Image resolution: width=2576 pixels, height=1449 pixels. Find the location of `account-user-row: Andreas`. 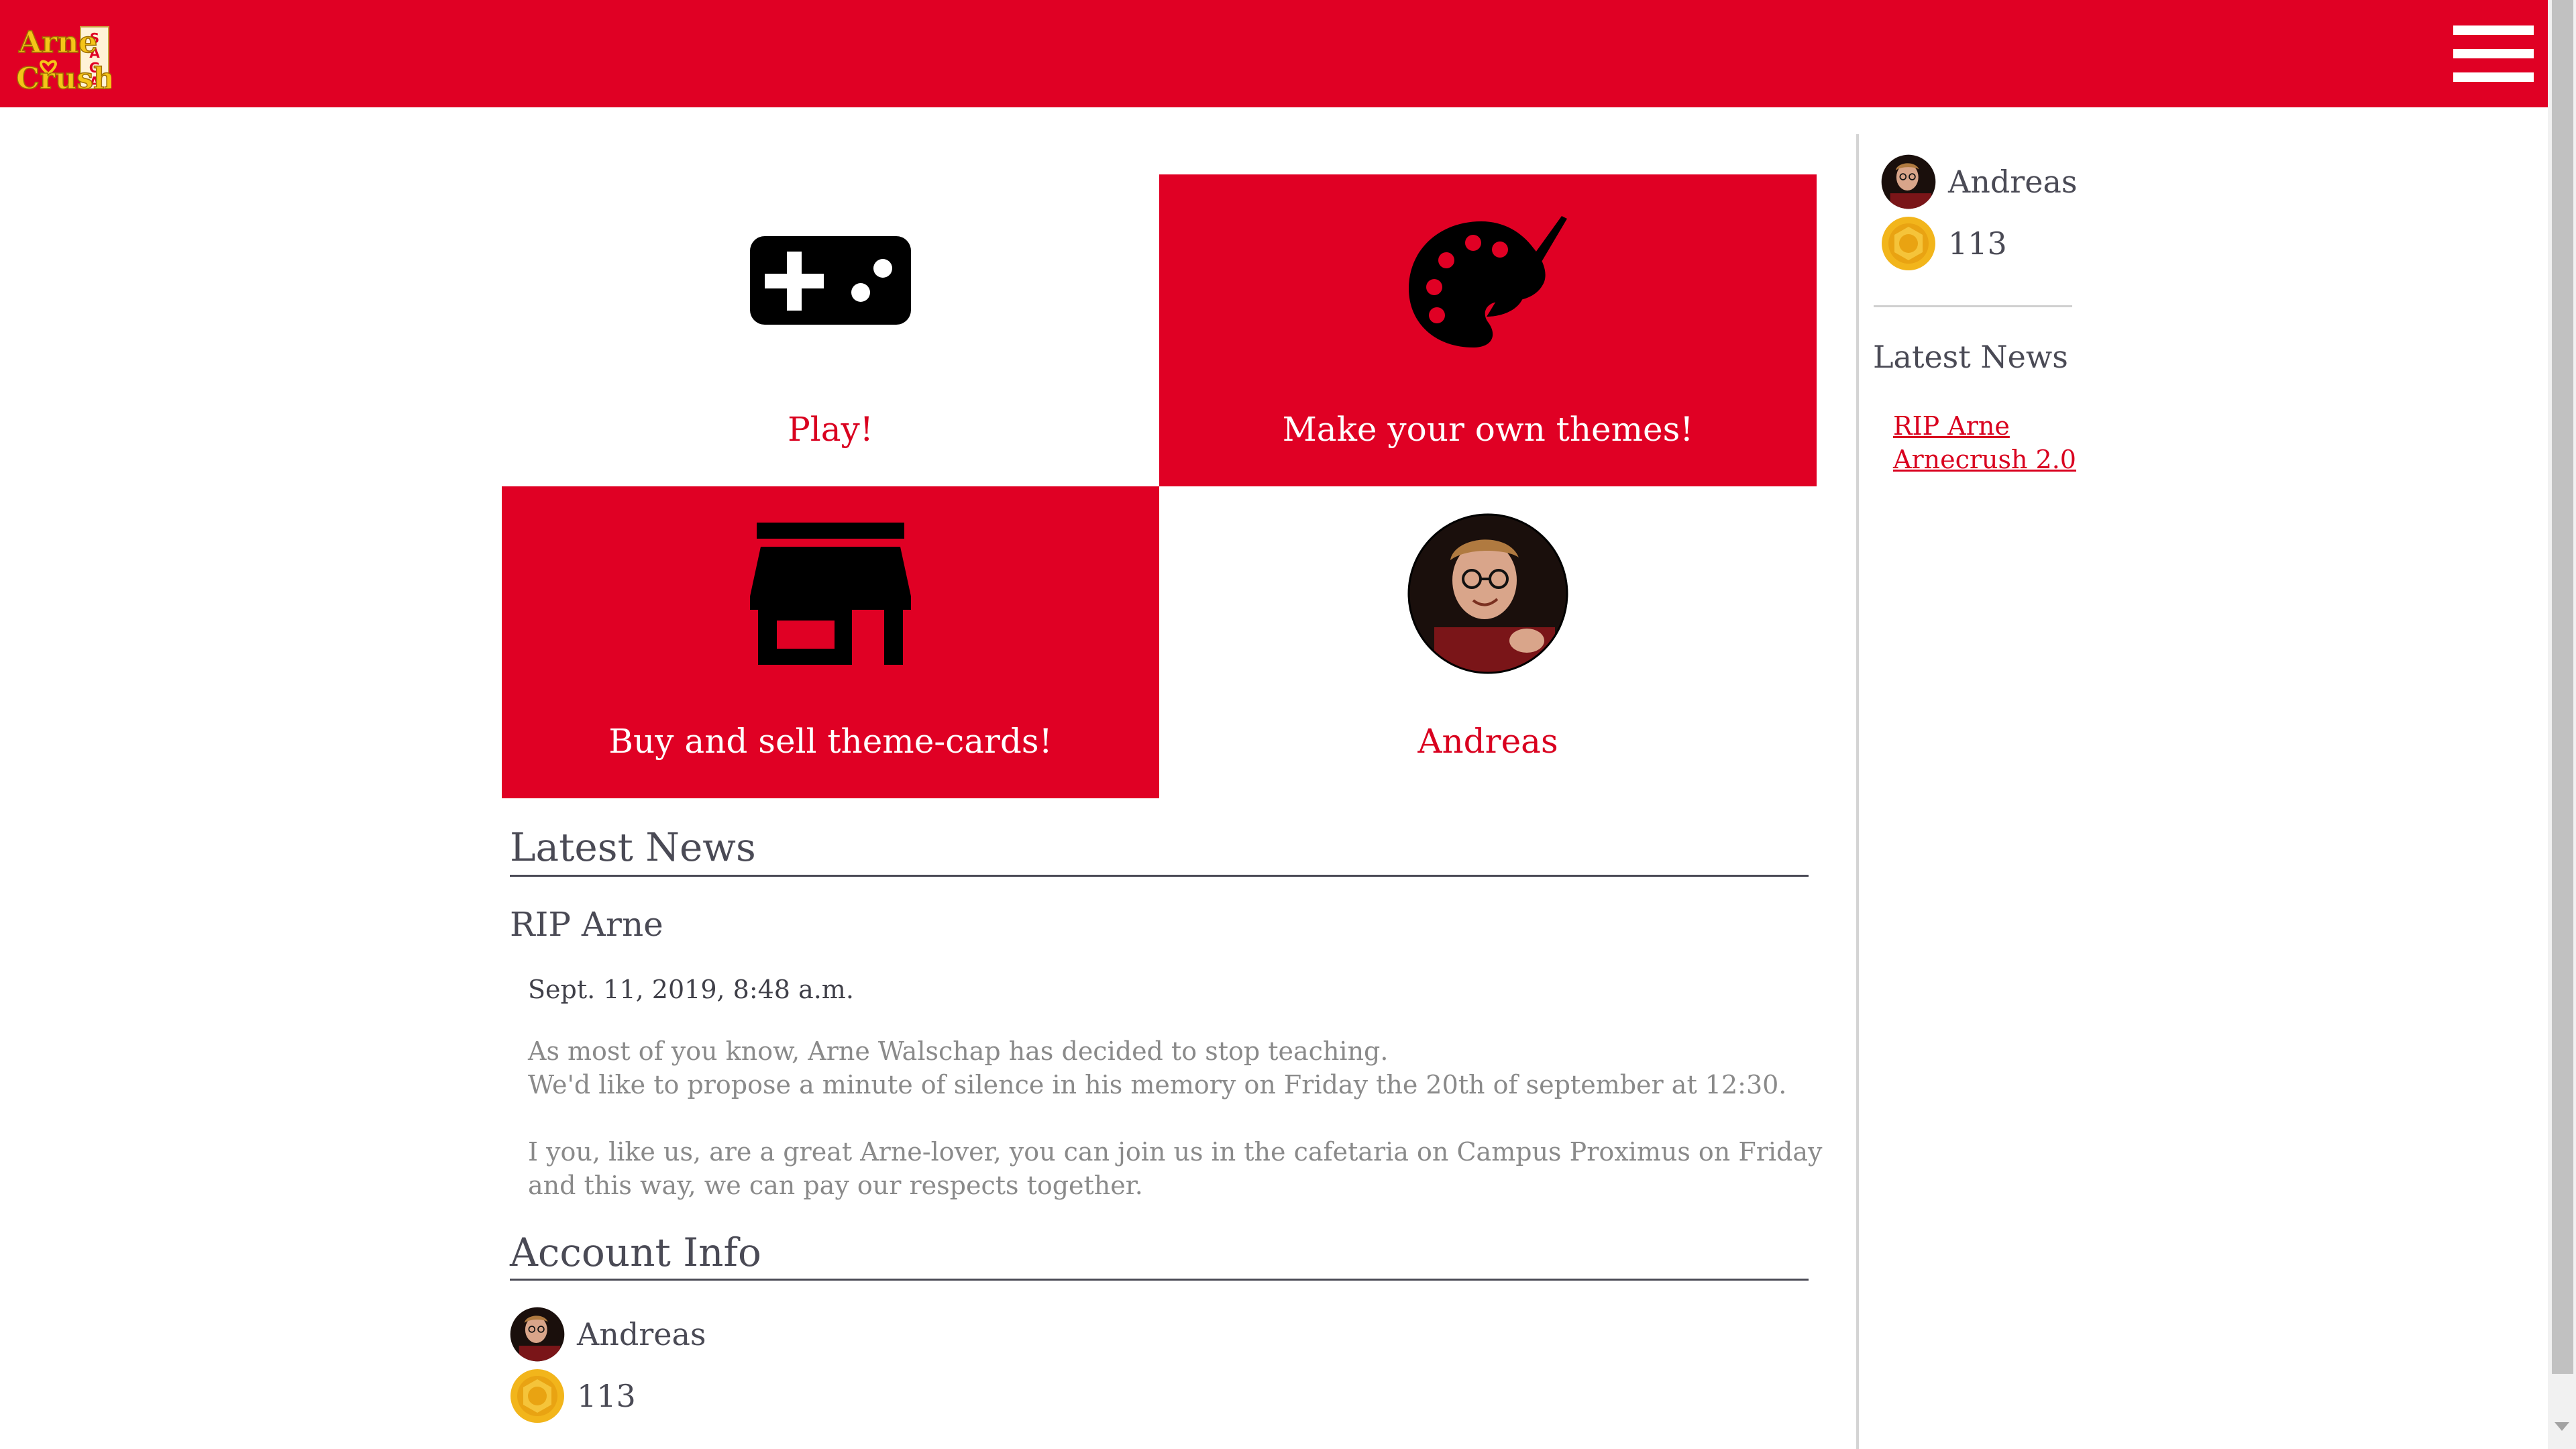

account-user-row: Andreas is located at coordinates (677, 1334).